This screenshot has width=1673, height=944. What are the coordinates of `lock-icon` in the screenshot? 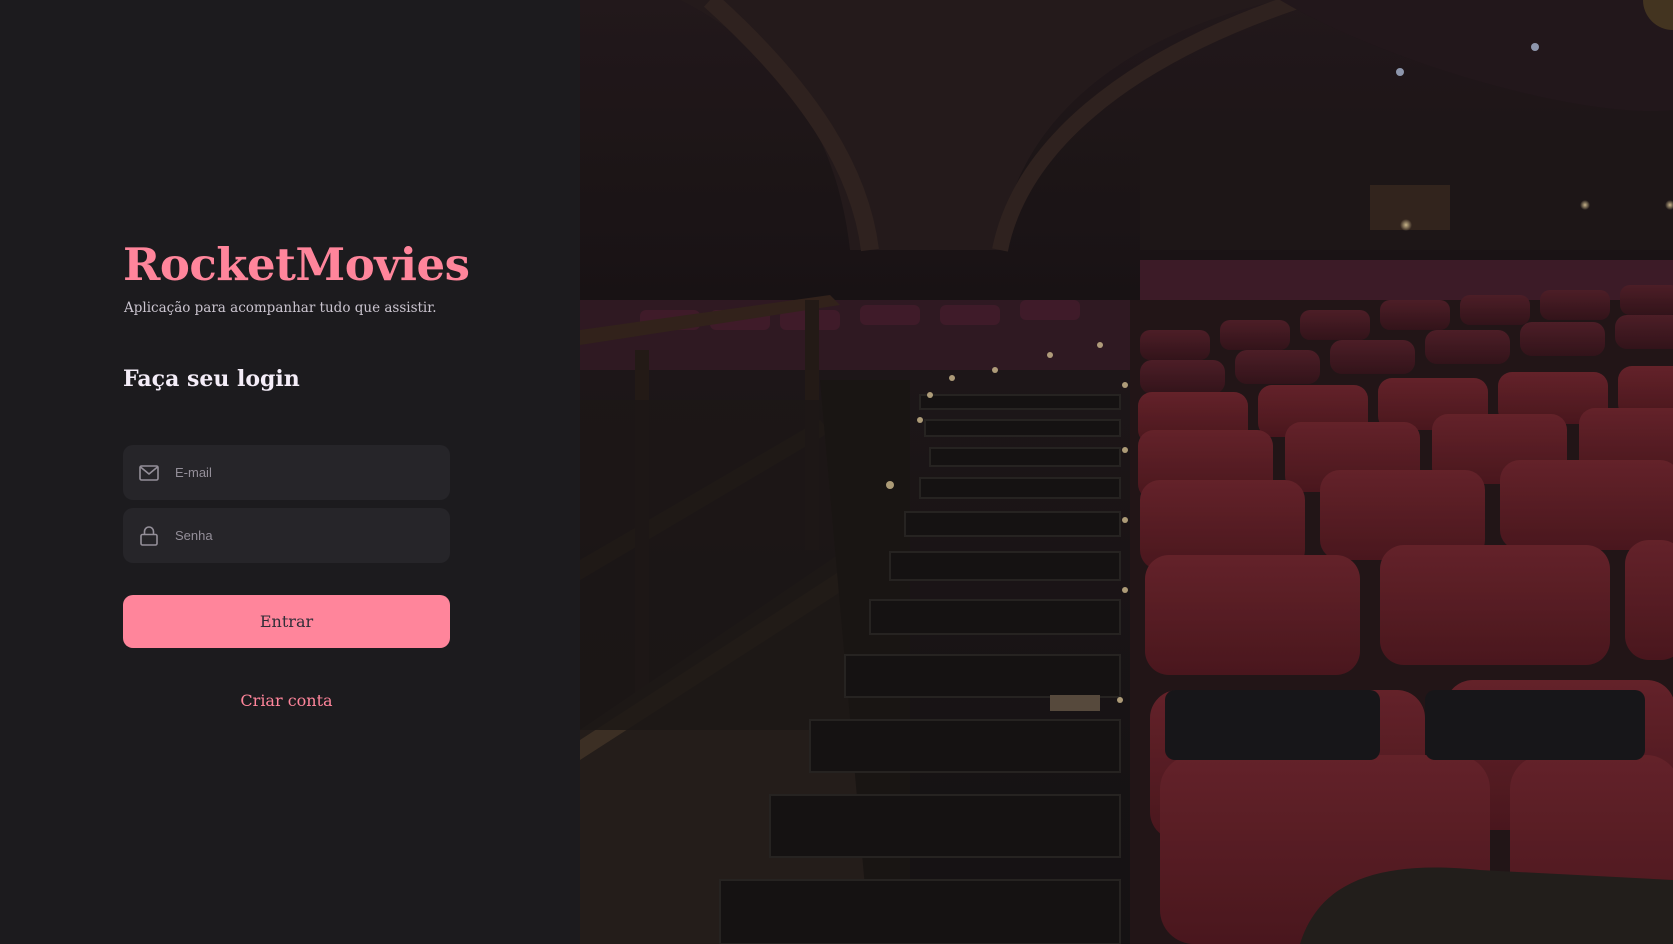 It's located at (149, 535).